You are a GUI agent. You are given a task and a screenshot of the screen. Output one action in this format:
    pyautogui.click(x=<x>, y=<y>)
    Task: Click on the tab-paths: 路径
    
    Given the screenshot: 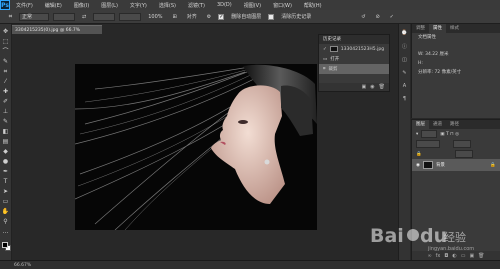 What is the action you would take?
    pyautogui.click(x=454, y=124)
    